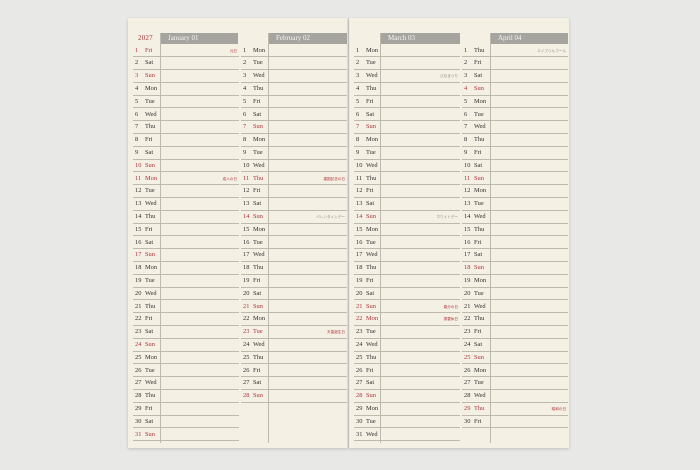 The height and width of the screenshot is (470, 700). I want to click on day-label: 4 Thu, so click(366, 89).